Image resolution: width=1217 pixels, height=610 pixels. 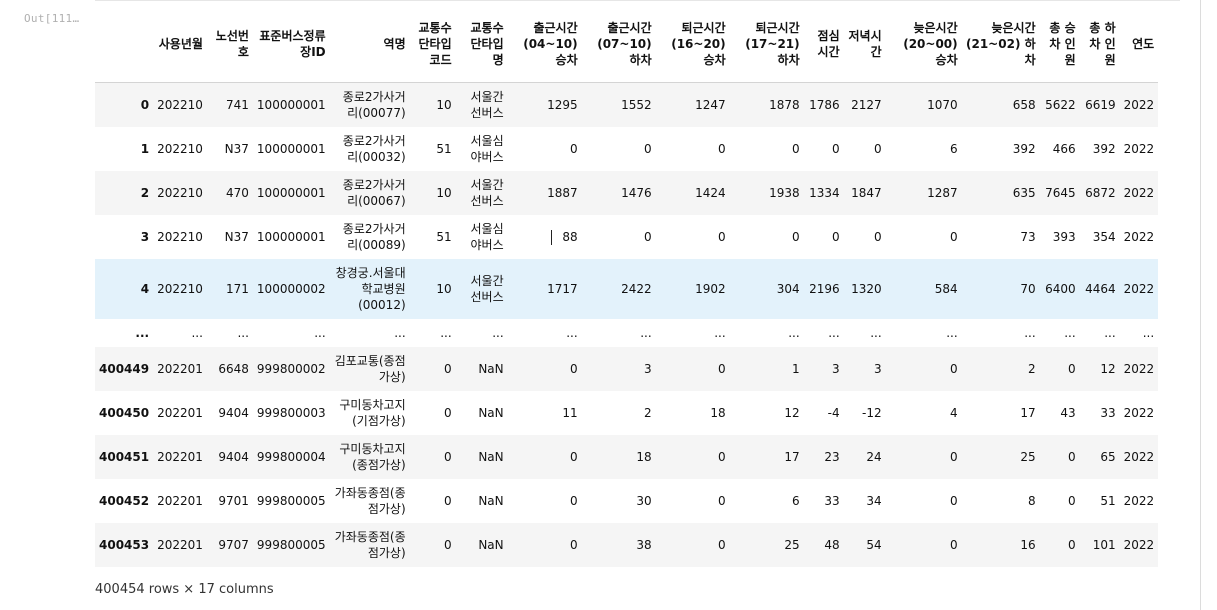 What do you see at coordinates (824, 104) in the screenshot?
I see `table-cell: 1786` at bounding box center [824, 104].